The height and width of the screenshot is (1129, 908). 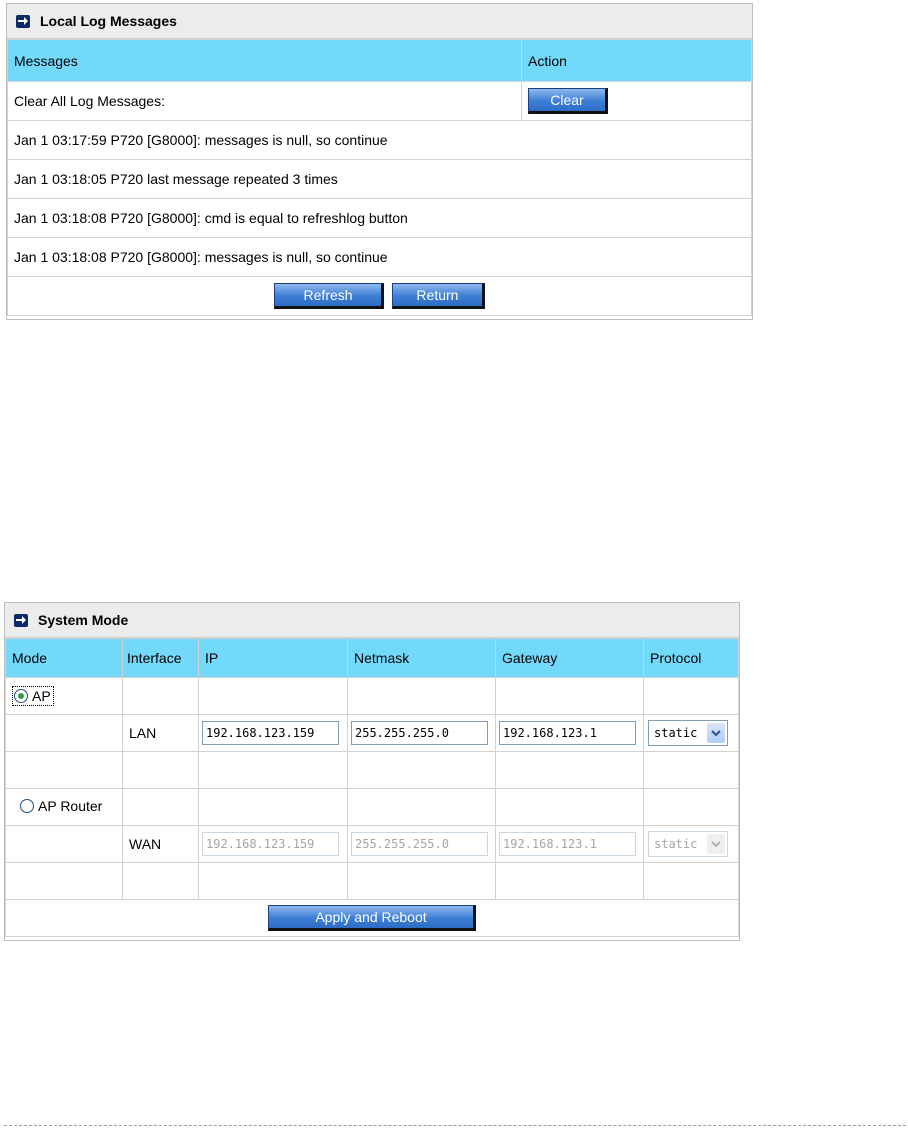 I want to click on lan-protocol-select: static, so click(x=688, y=733).